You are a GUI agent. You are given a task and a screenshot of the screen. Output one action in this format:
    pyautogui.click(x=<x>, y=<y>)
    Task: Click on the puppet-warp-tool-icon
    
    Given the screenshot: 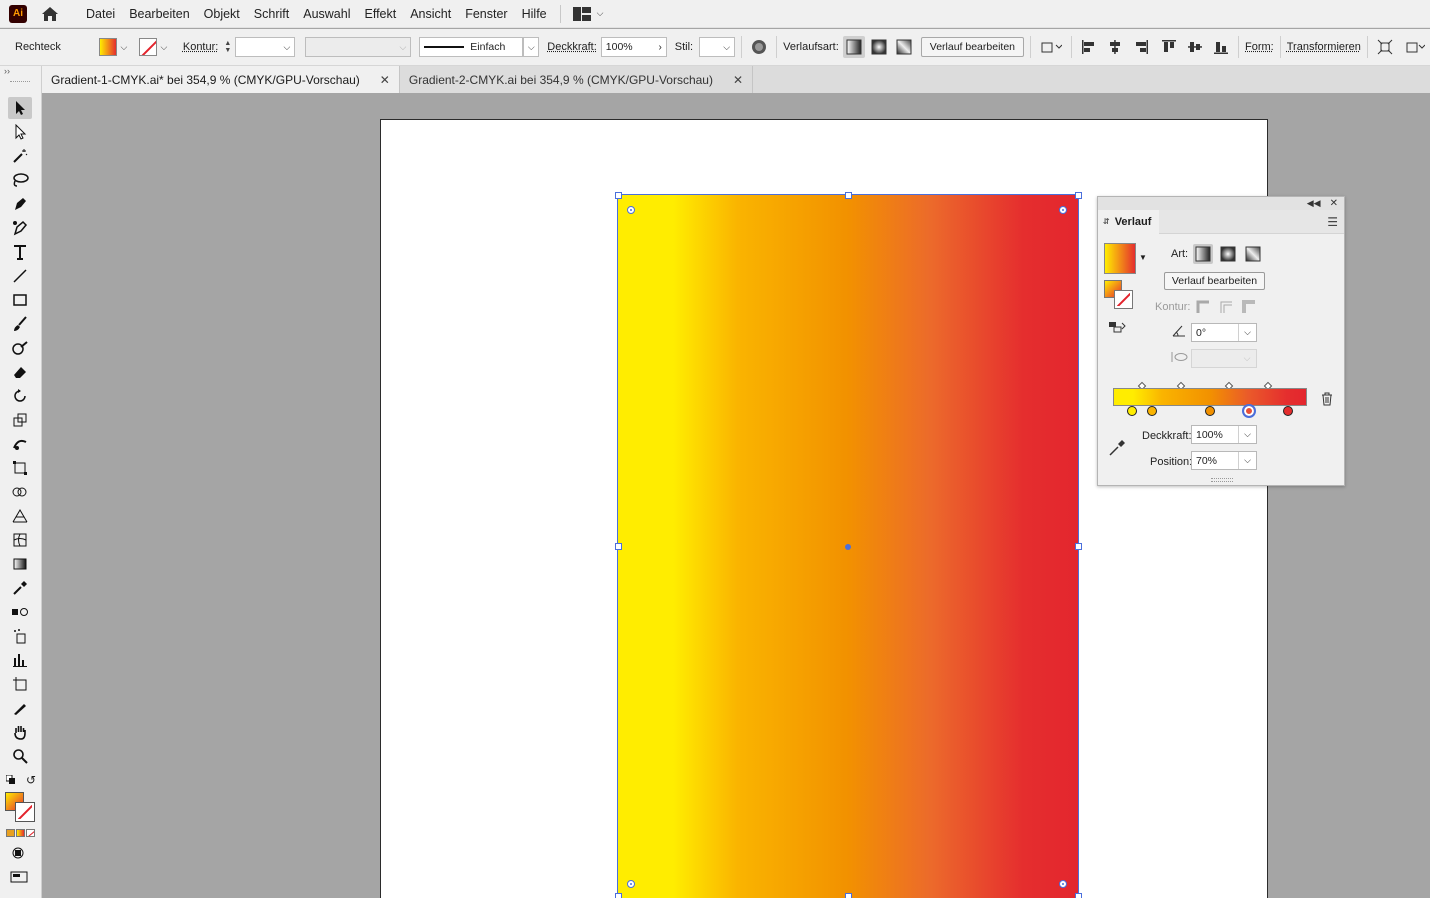 What is the action you would take?
    pyautogui.click(x=20, y=444)
    